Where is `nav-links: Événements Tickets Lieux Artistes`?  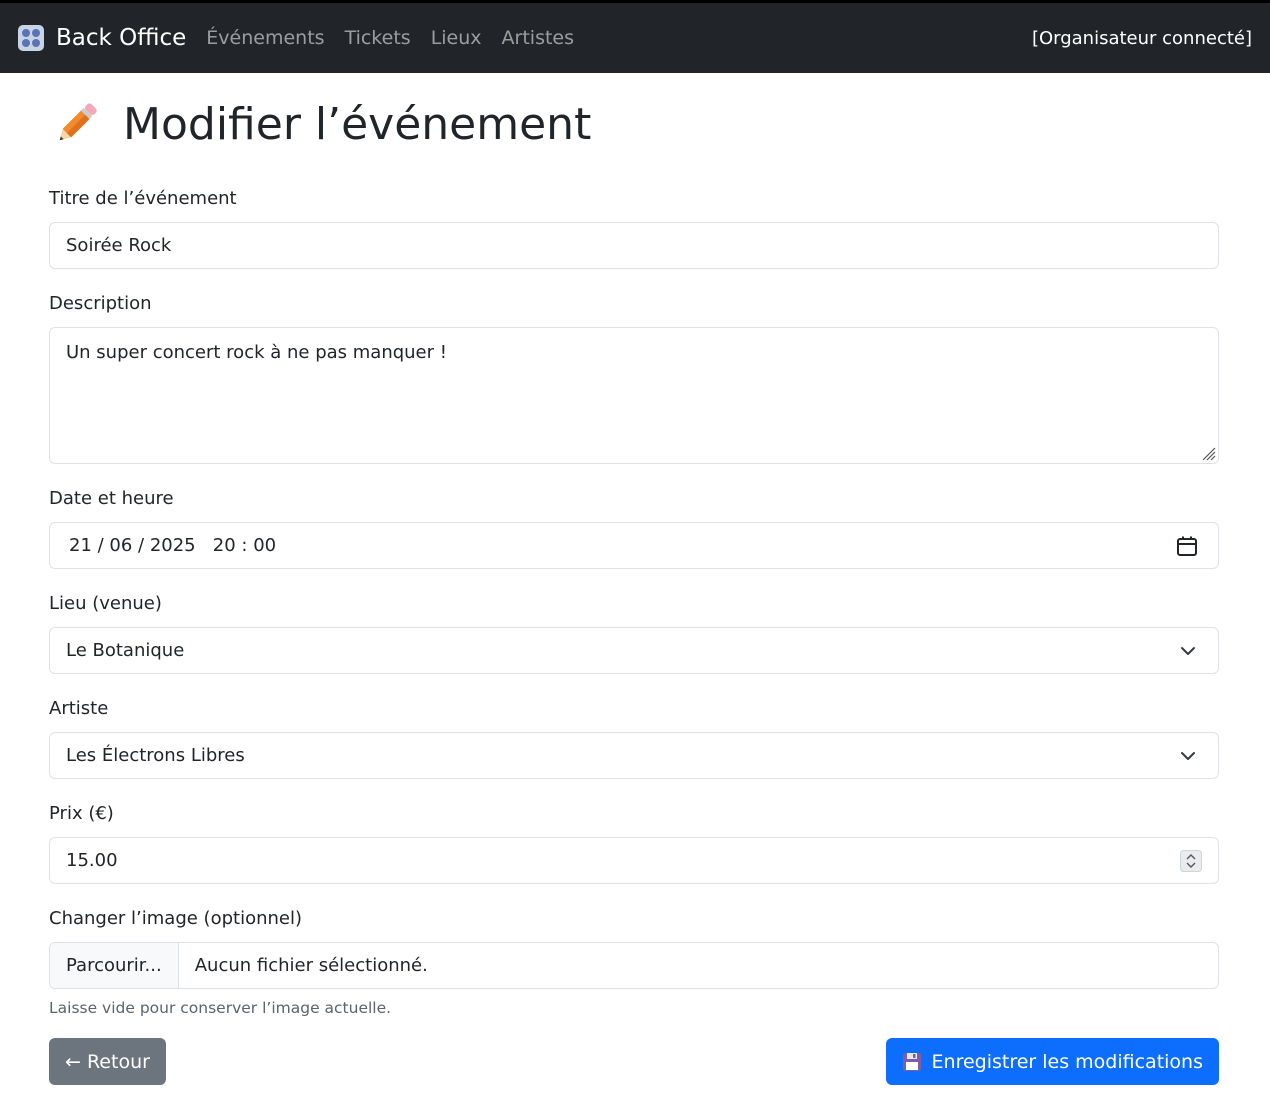
nav-links: Événements Tickets Lieux Artistes is located at coordinates (400, 38).